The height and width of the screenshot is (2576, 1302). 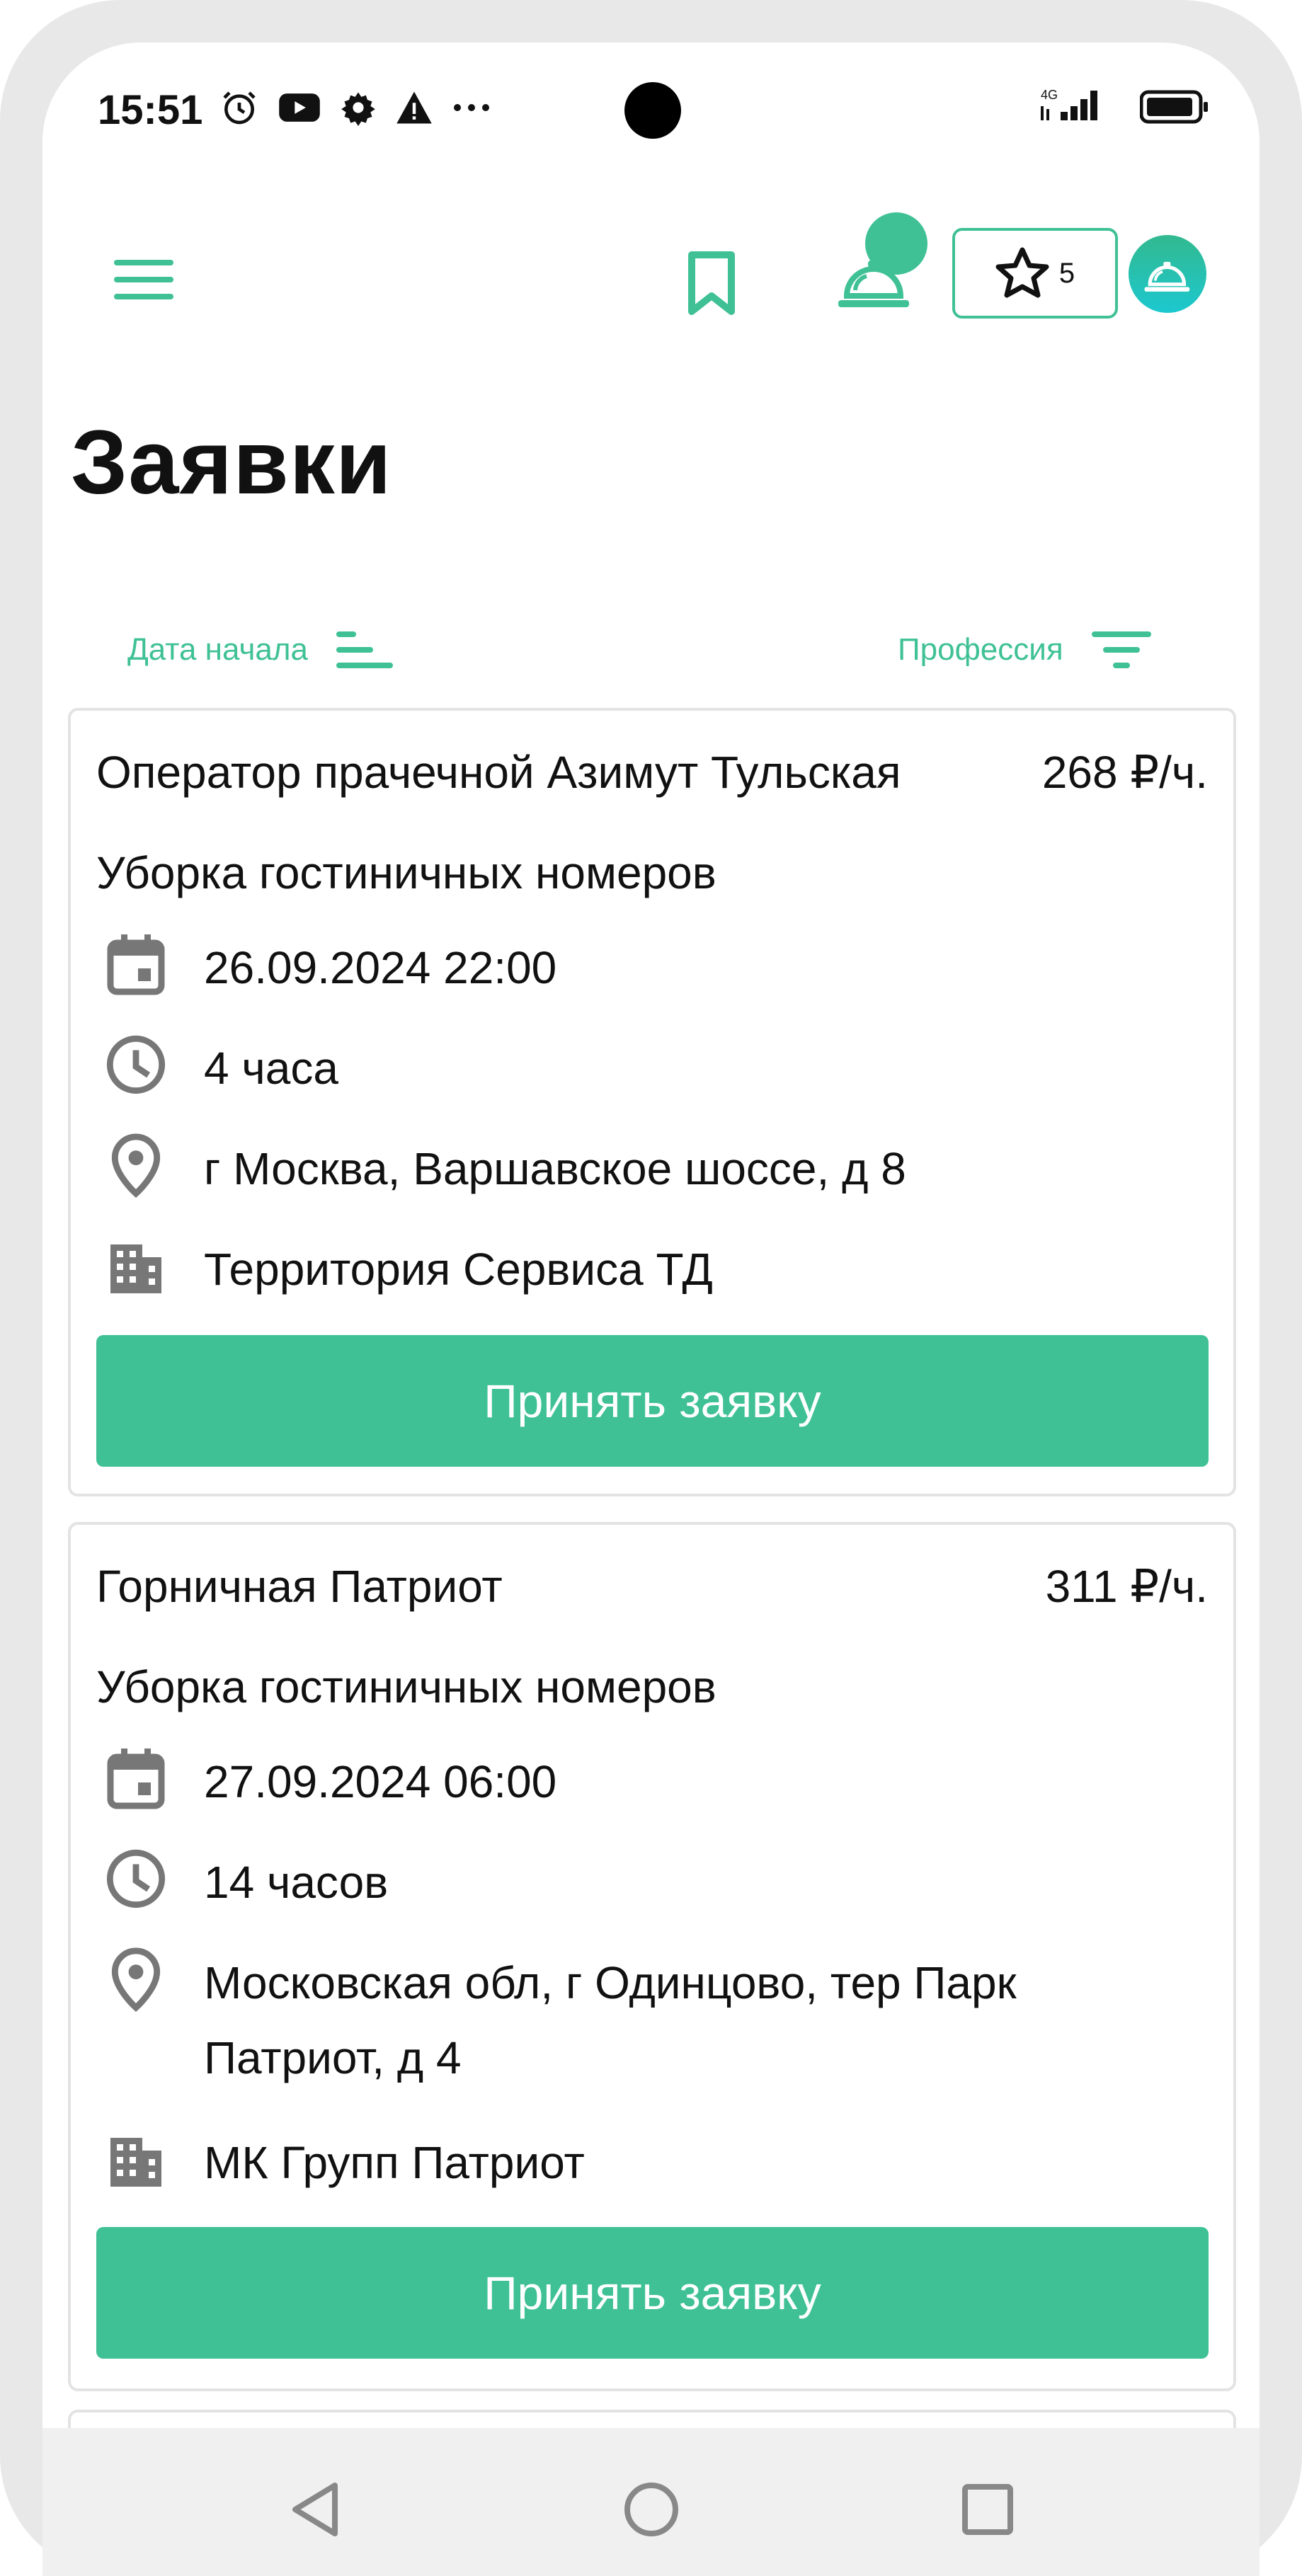 I want to click on status-icons, so click(x=355, y=107).